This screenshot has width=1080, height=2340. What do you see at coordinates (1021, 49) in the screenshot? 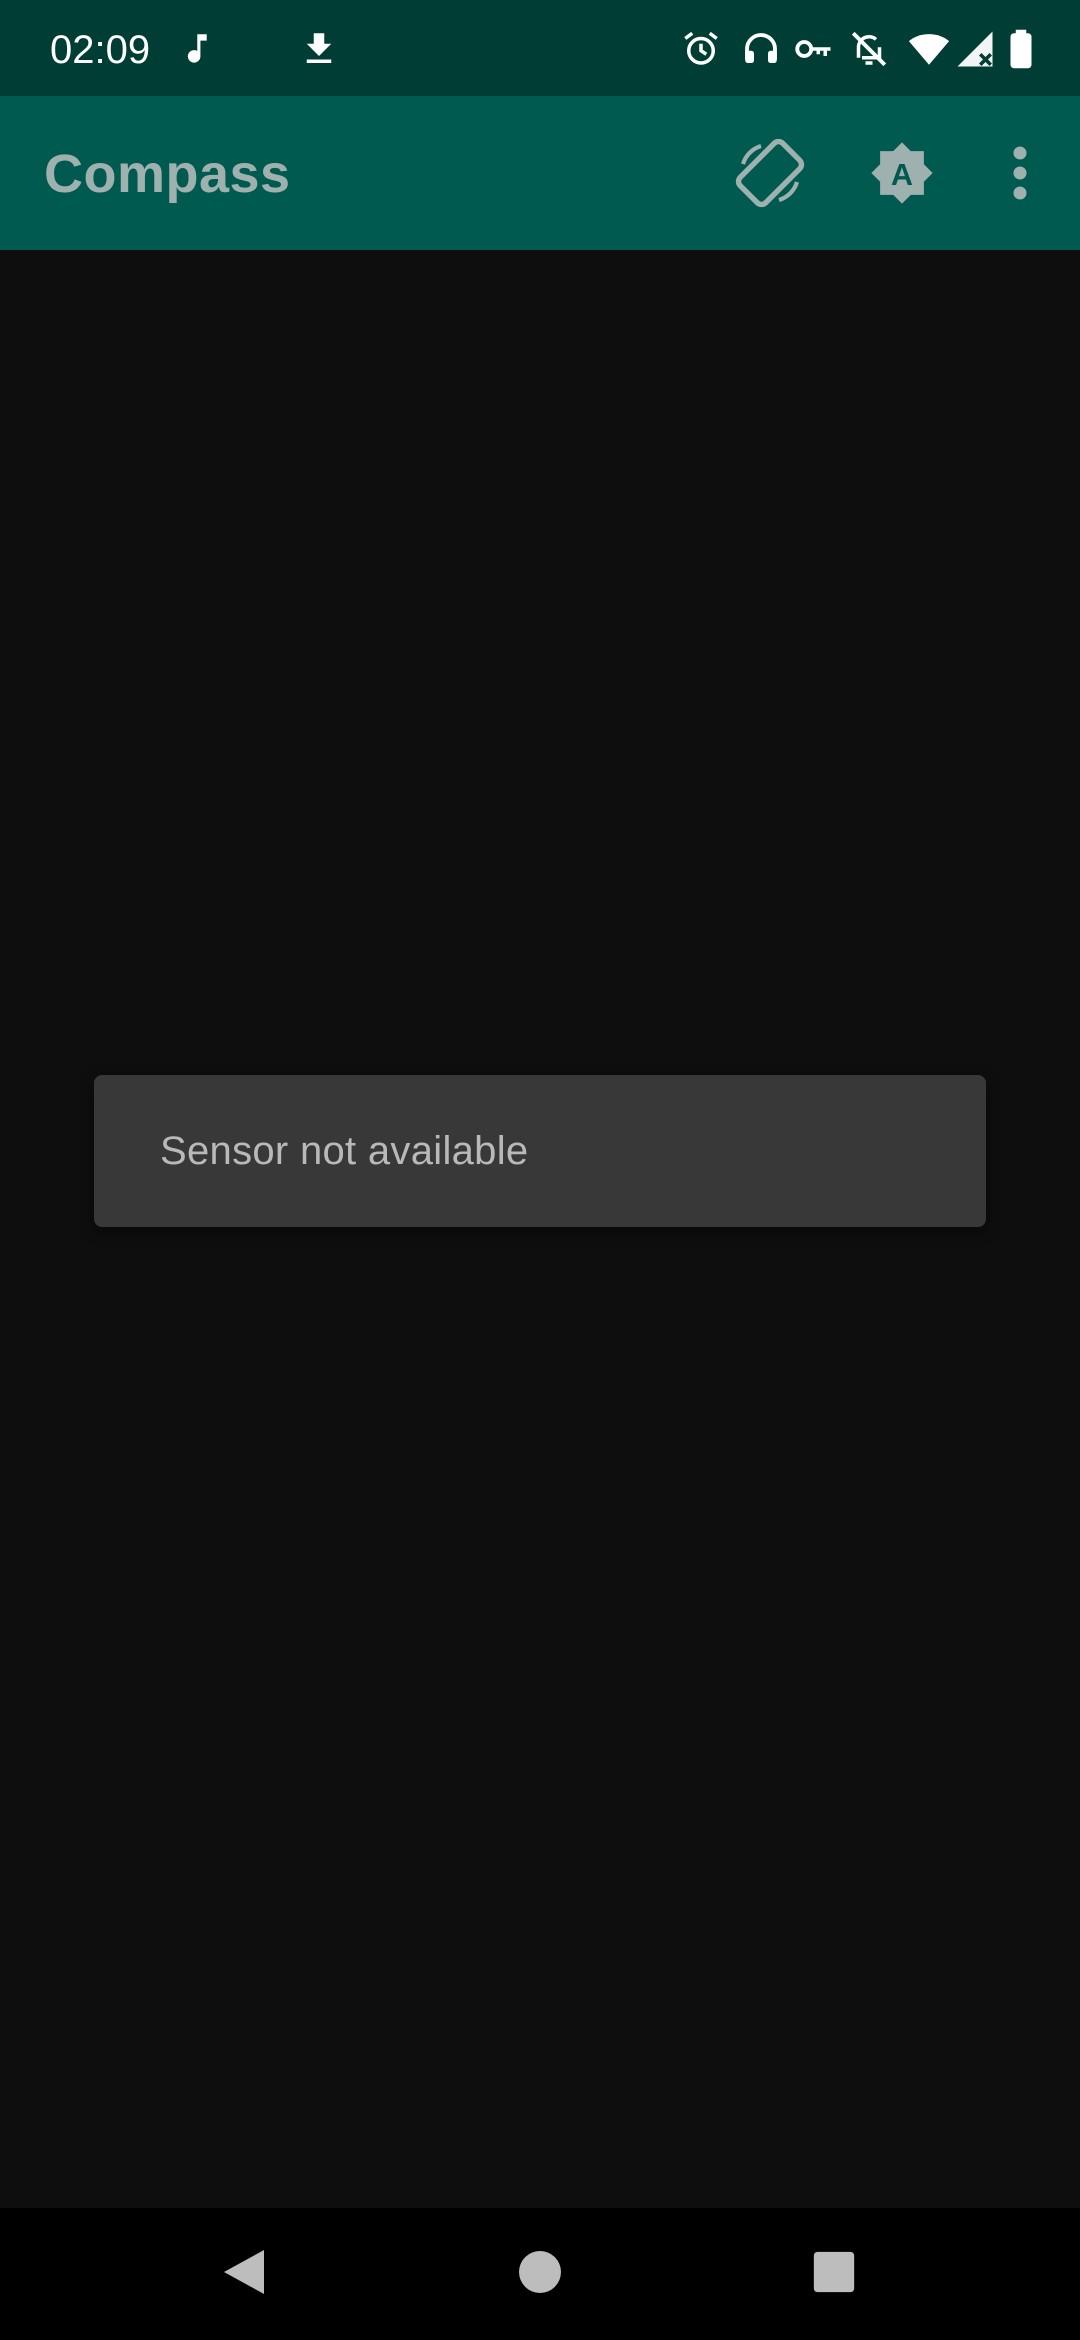
I see `battery-icon` at bounding box center [1021, 49].